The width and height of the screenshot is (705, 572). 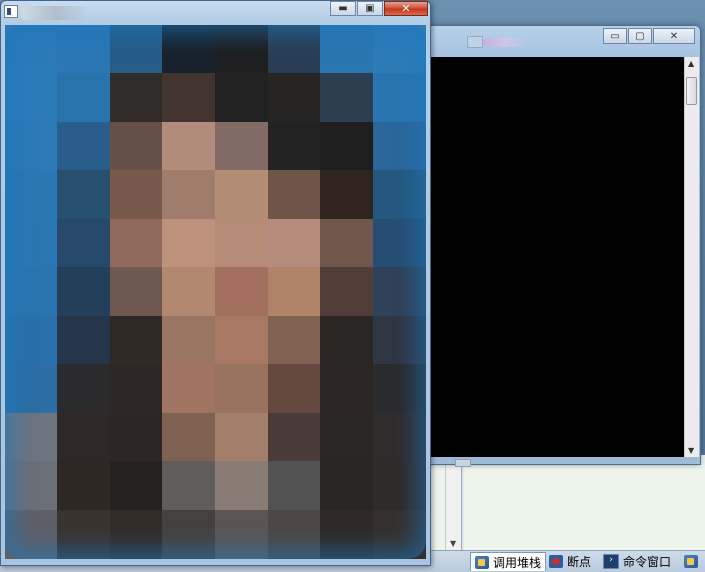 What do you see at coordinates (693, 561) in the screenshot?
I see `tab-more` at bounding box center [693, 561].